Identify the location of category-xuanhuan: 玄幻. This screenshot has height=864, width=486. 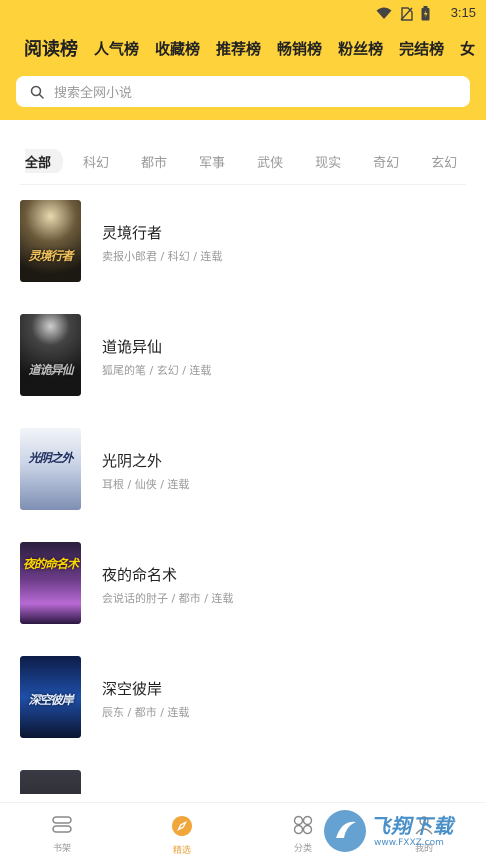
(444, 161).